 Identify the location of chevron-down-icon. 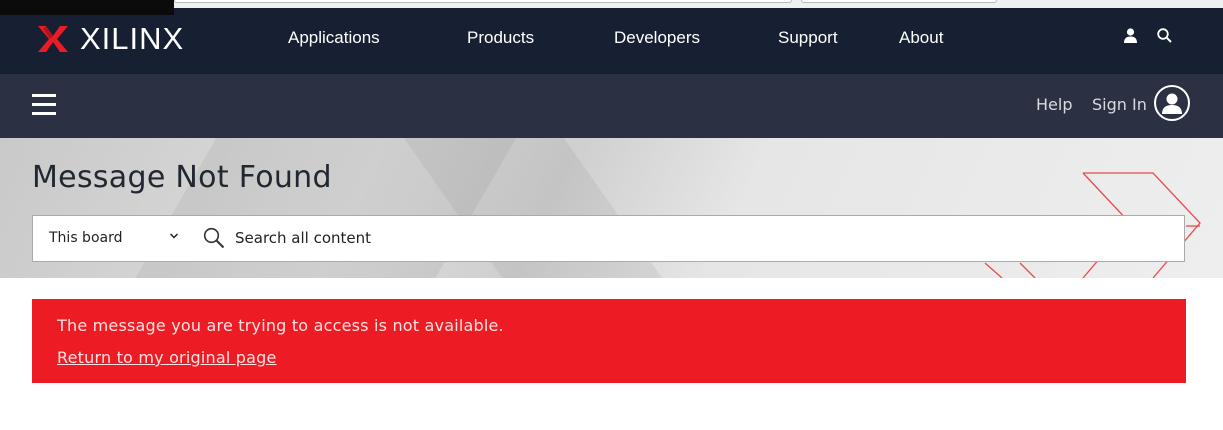
(174, 236).